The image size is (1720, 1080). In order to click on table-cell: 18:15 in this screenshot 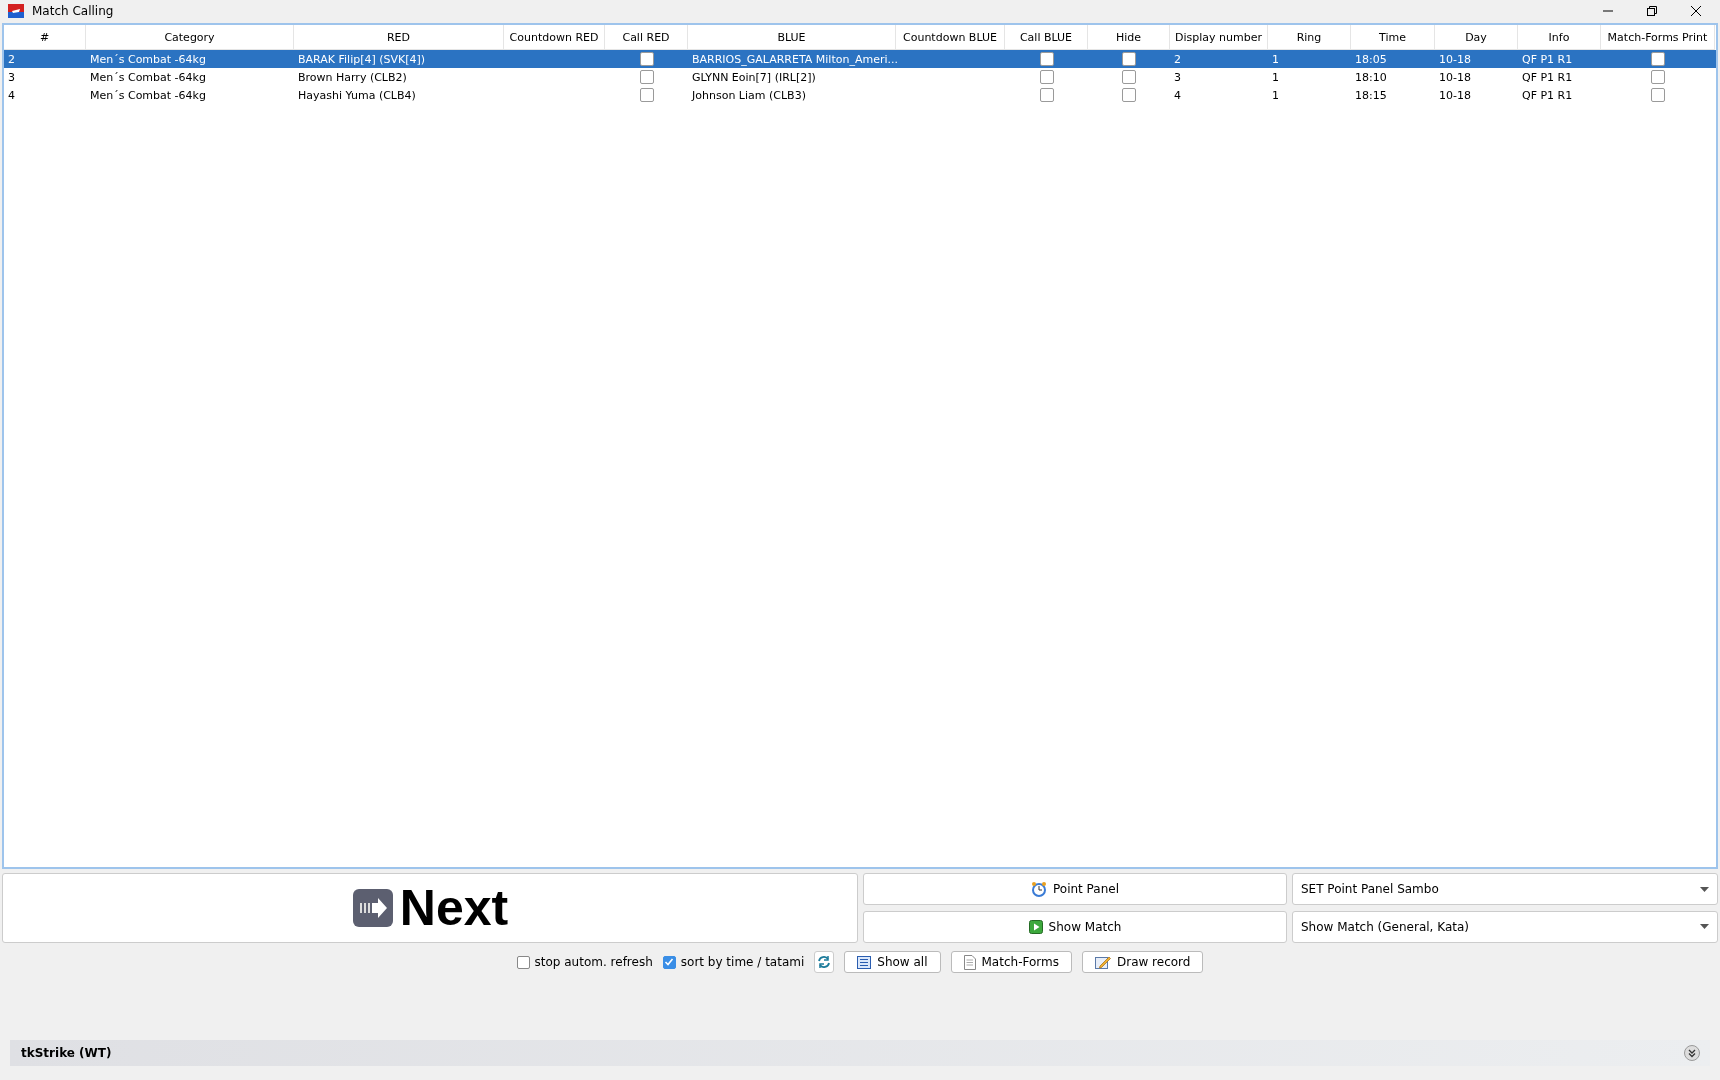, I will do `click(1371, 95)`.